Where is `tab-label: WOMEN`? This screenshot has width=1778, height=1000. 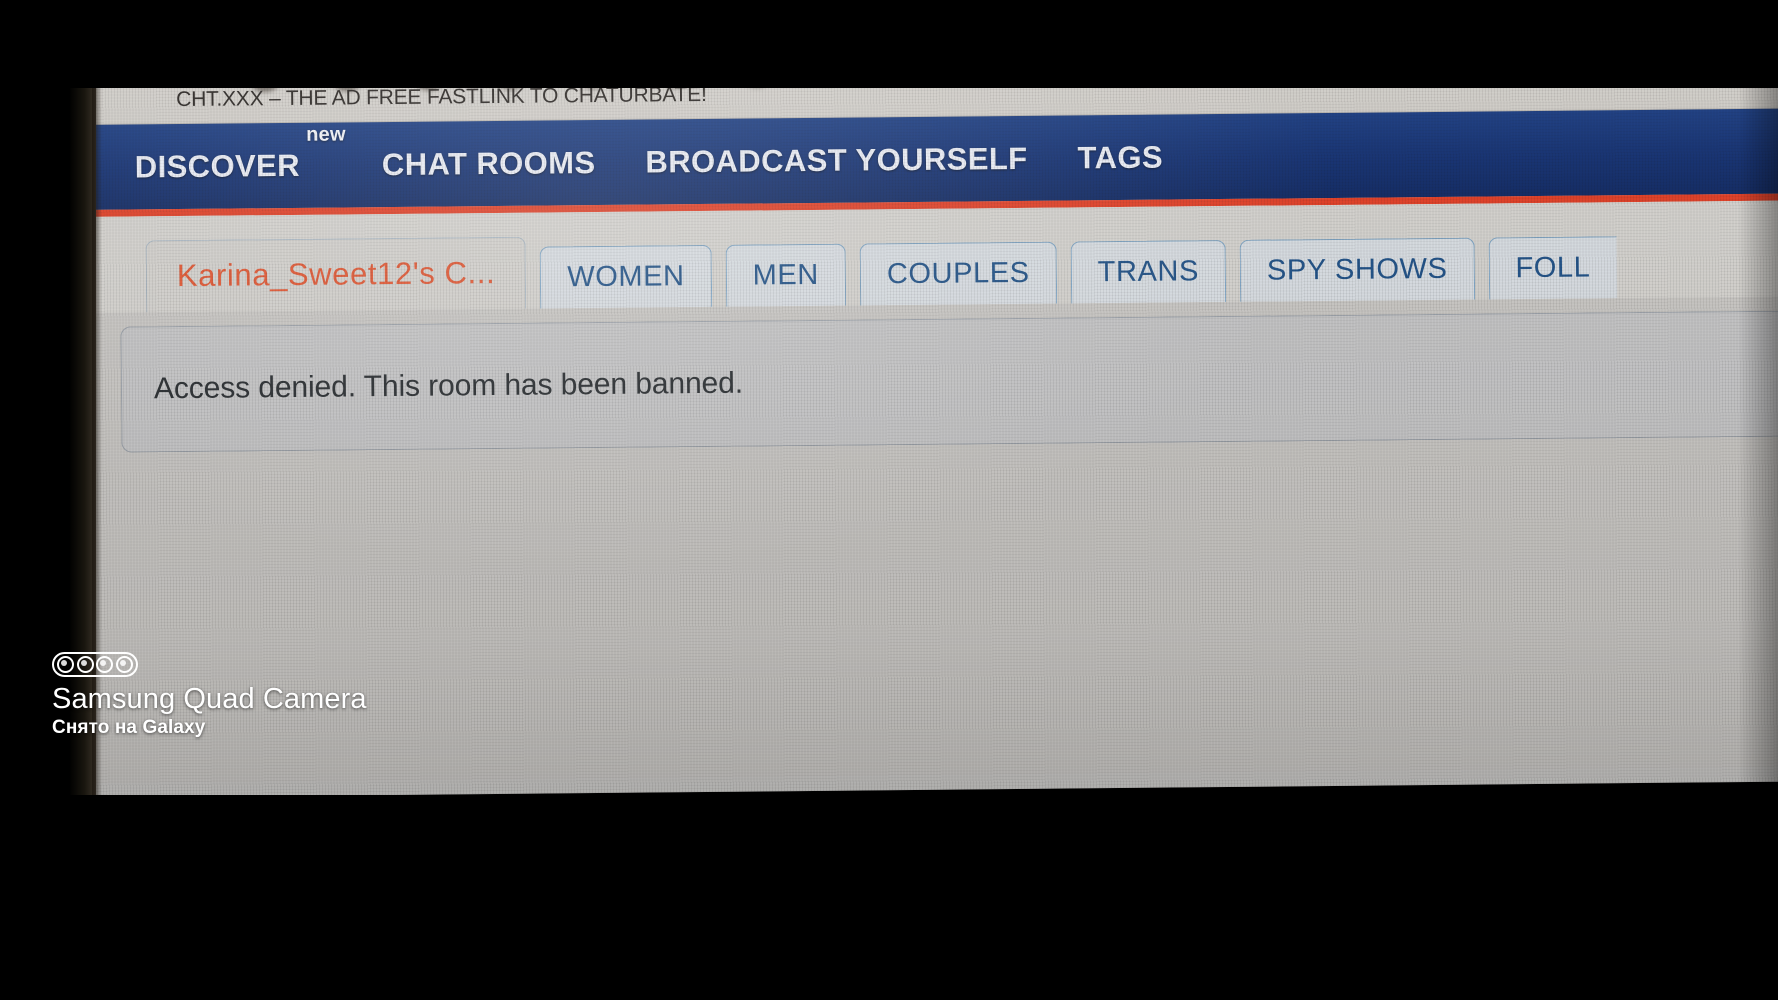
tab-label: WOMEN is located at coordinates (626, 277).